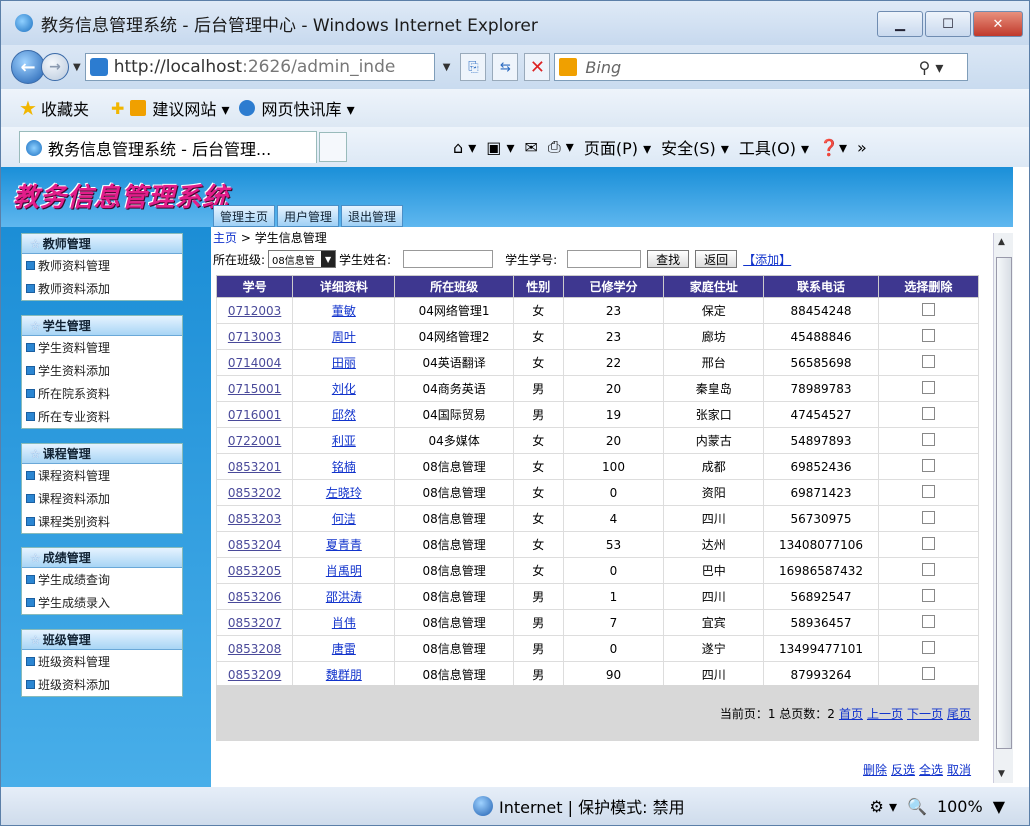 The image size is (1030, 826). What do you see at coordinates (761, 67) in the screenshot?
I see `search-input: Bing ⚲ ▾` at bounding box center [761, 67].